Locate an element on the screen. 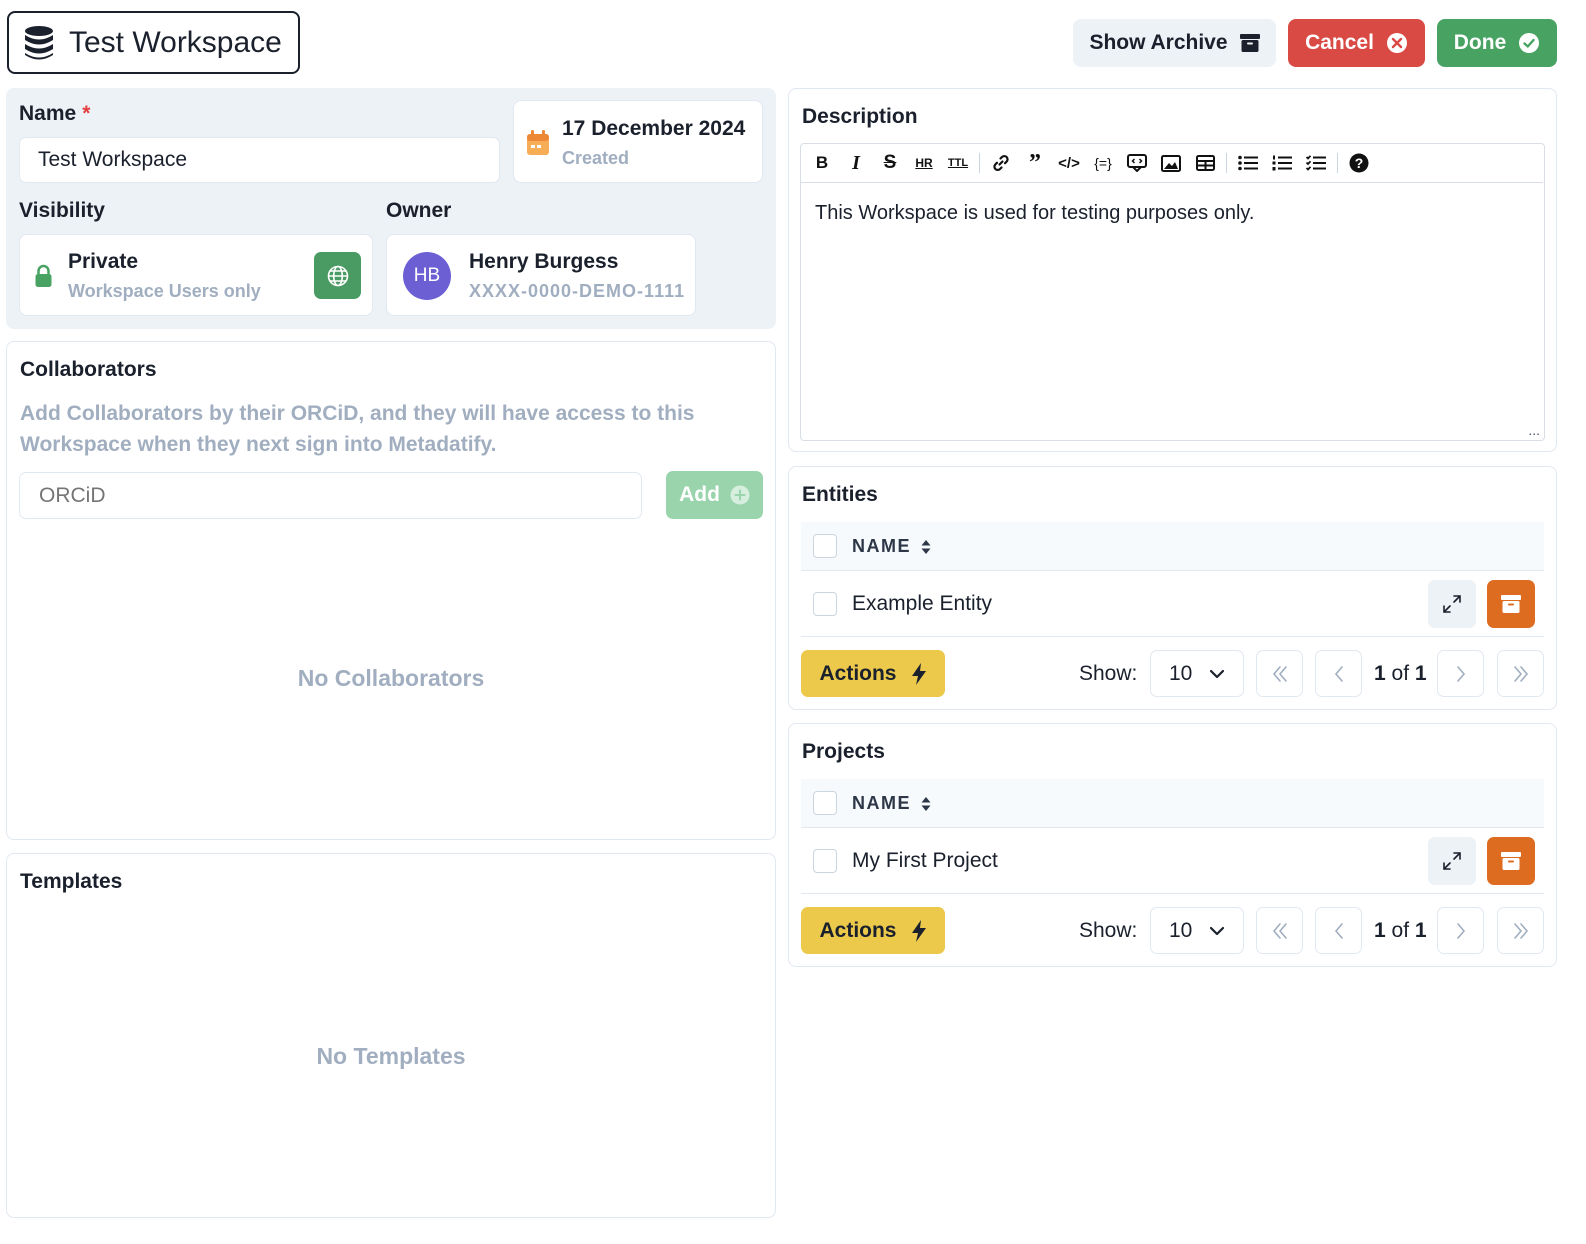  hr-icon: HR is located at coordinates (924, 163).